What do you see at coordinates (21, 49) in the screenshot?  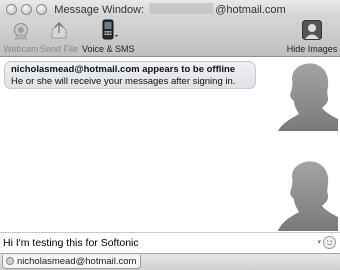 I see `webcam-label: Webcam` at bounding box center [21, 49].